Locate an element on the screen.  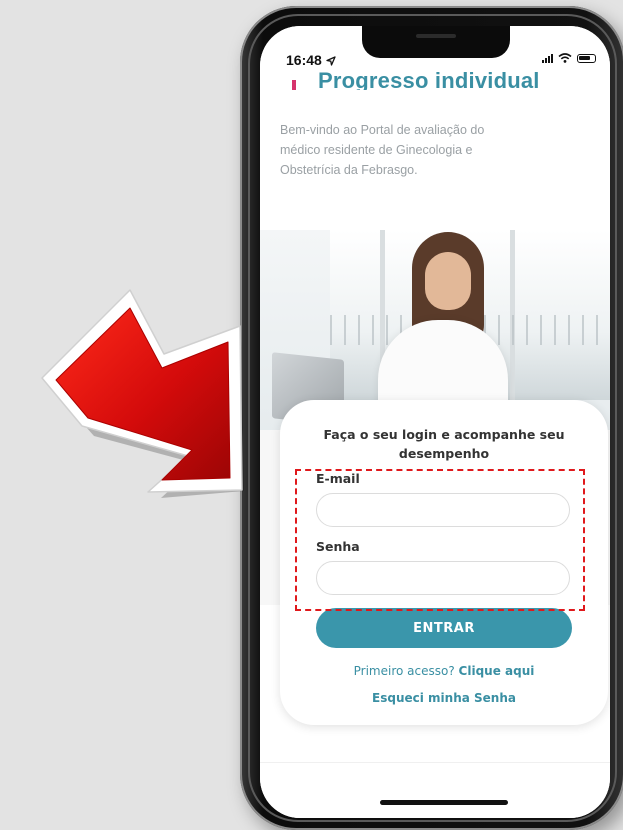
first-access-line: Primeiro acesso? Clique aqui is located at coordinates (444, 671).